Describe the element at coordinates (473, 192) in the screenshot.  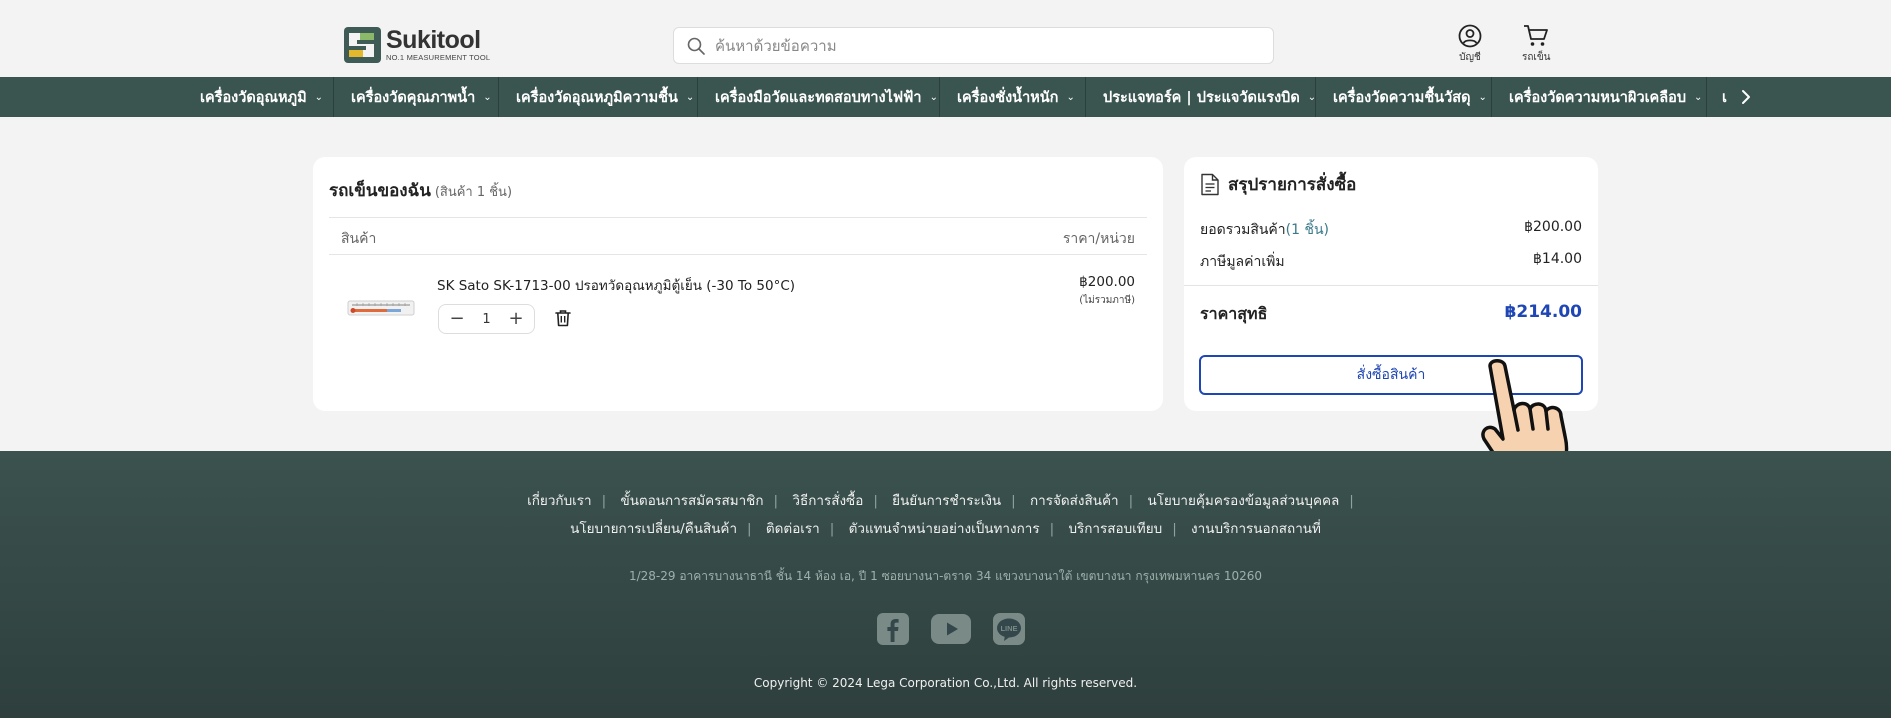
I see `cart-item-count: (สินค้า 1 ชิ้น)` at that location.